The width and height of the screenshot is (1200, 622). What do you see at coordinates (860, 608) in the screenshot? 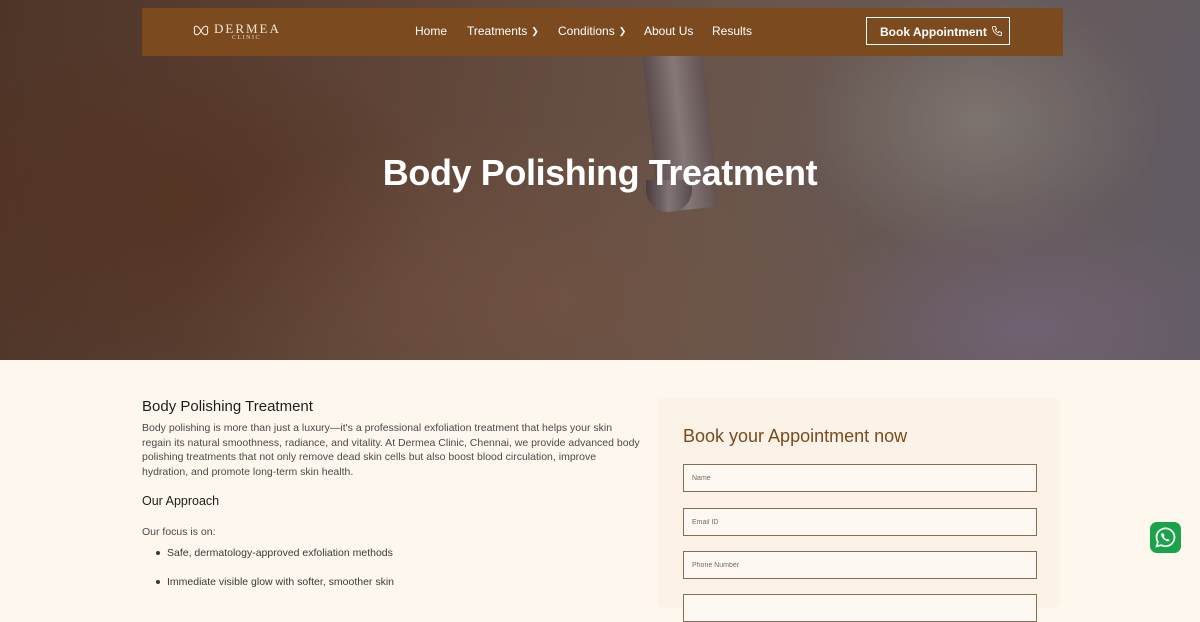
I see `next-field-wrapper` at bounding box center [860, 608].